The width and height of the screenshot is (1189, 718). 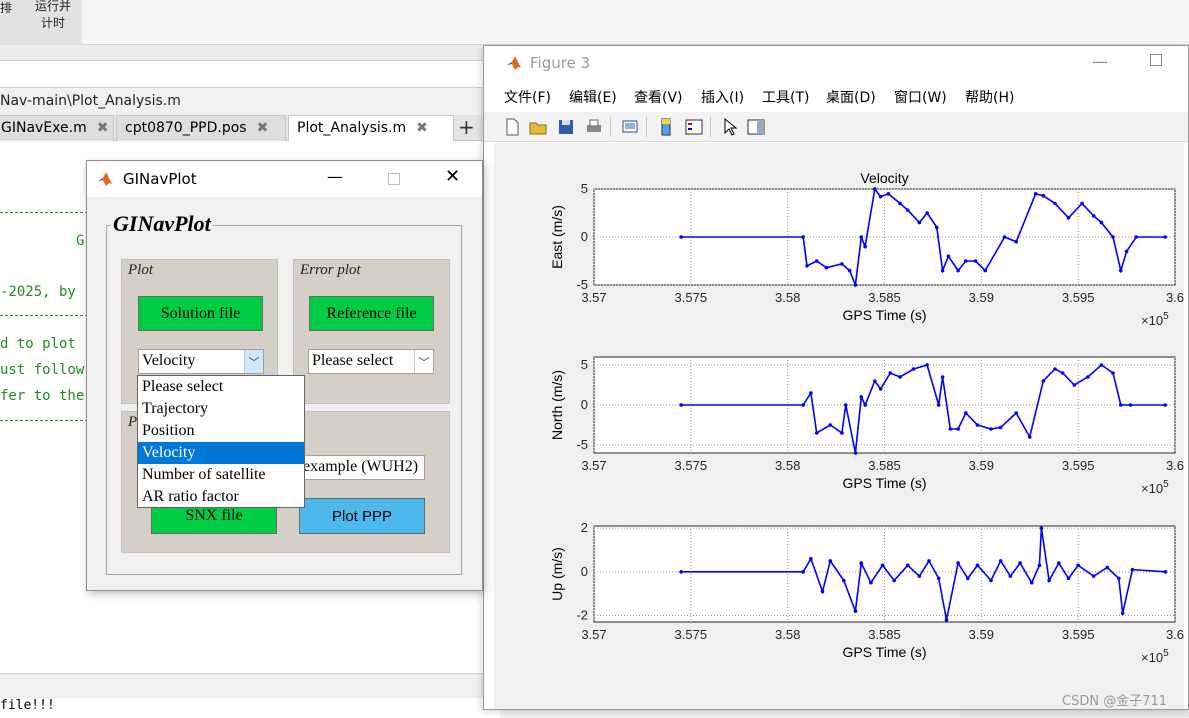 I want to click on x-tick-label: 3.59, so click(x=981, y=297).